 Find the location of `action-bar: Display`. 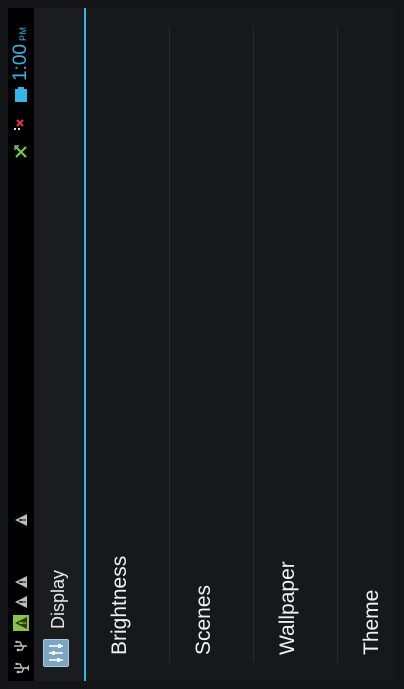

action-bar: Display is located at coordinates (59, 344).